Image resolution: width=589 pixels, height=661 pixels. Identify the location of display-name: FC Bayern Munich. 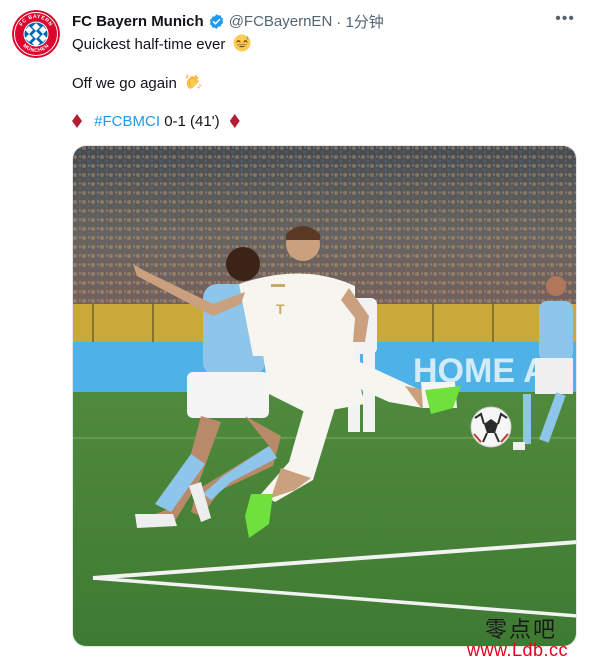
(138, 21).